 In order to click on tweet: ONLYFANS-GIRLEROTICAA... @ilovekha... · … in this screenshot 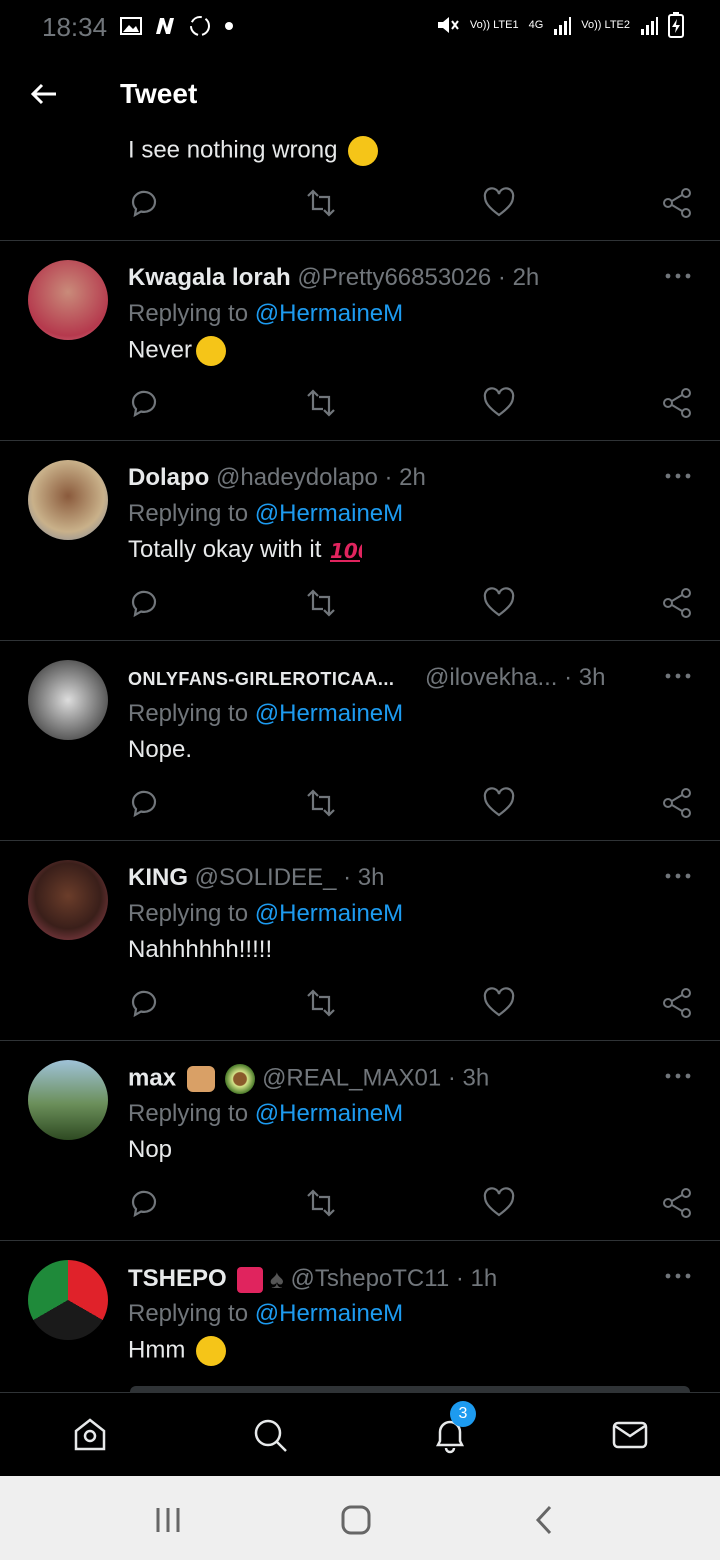, I will do `click(360, 740)`.